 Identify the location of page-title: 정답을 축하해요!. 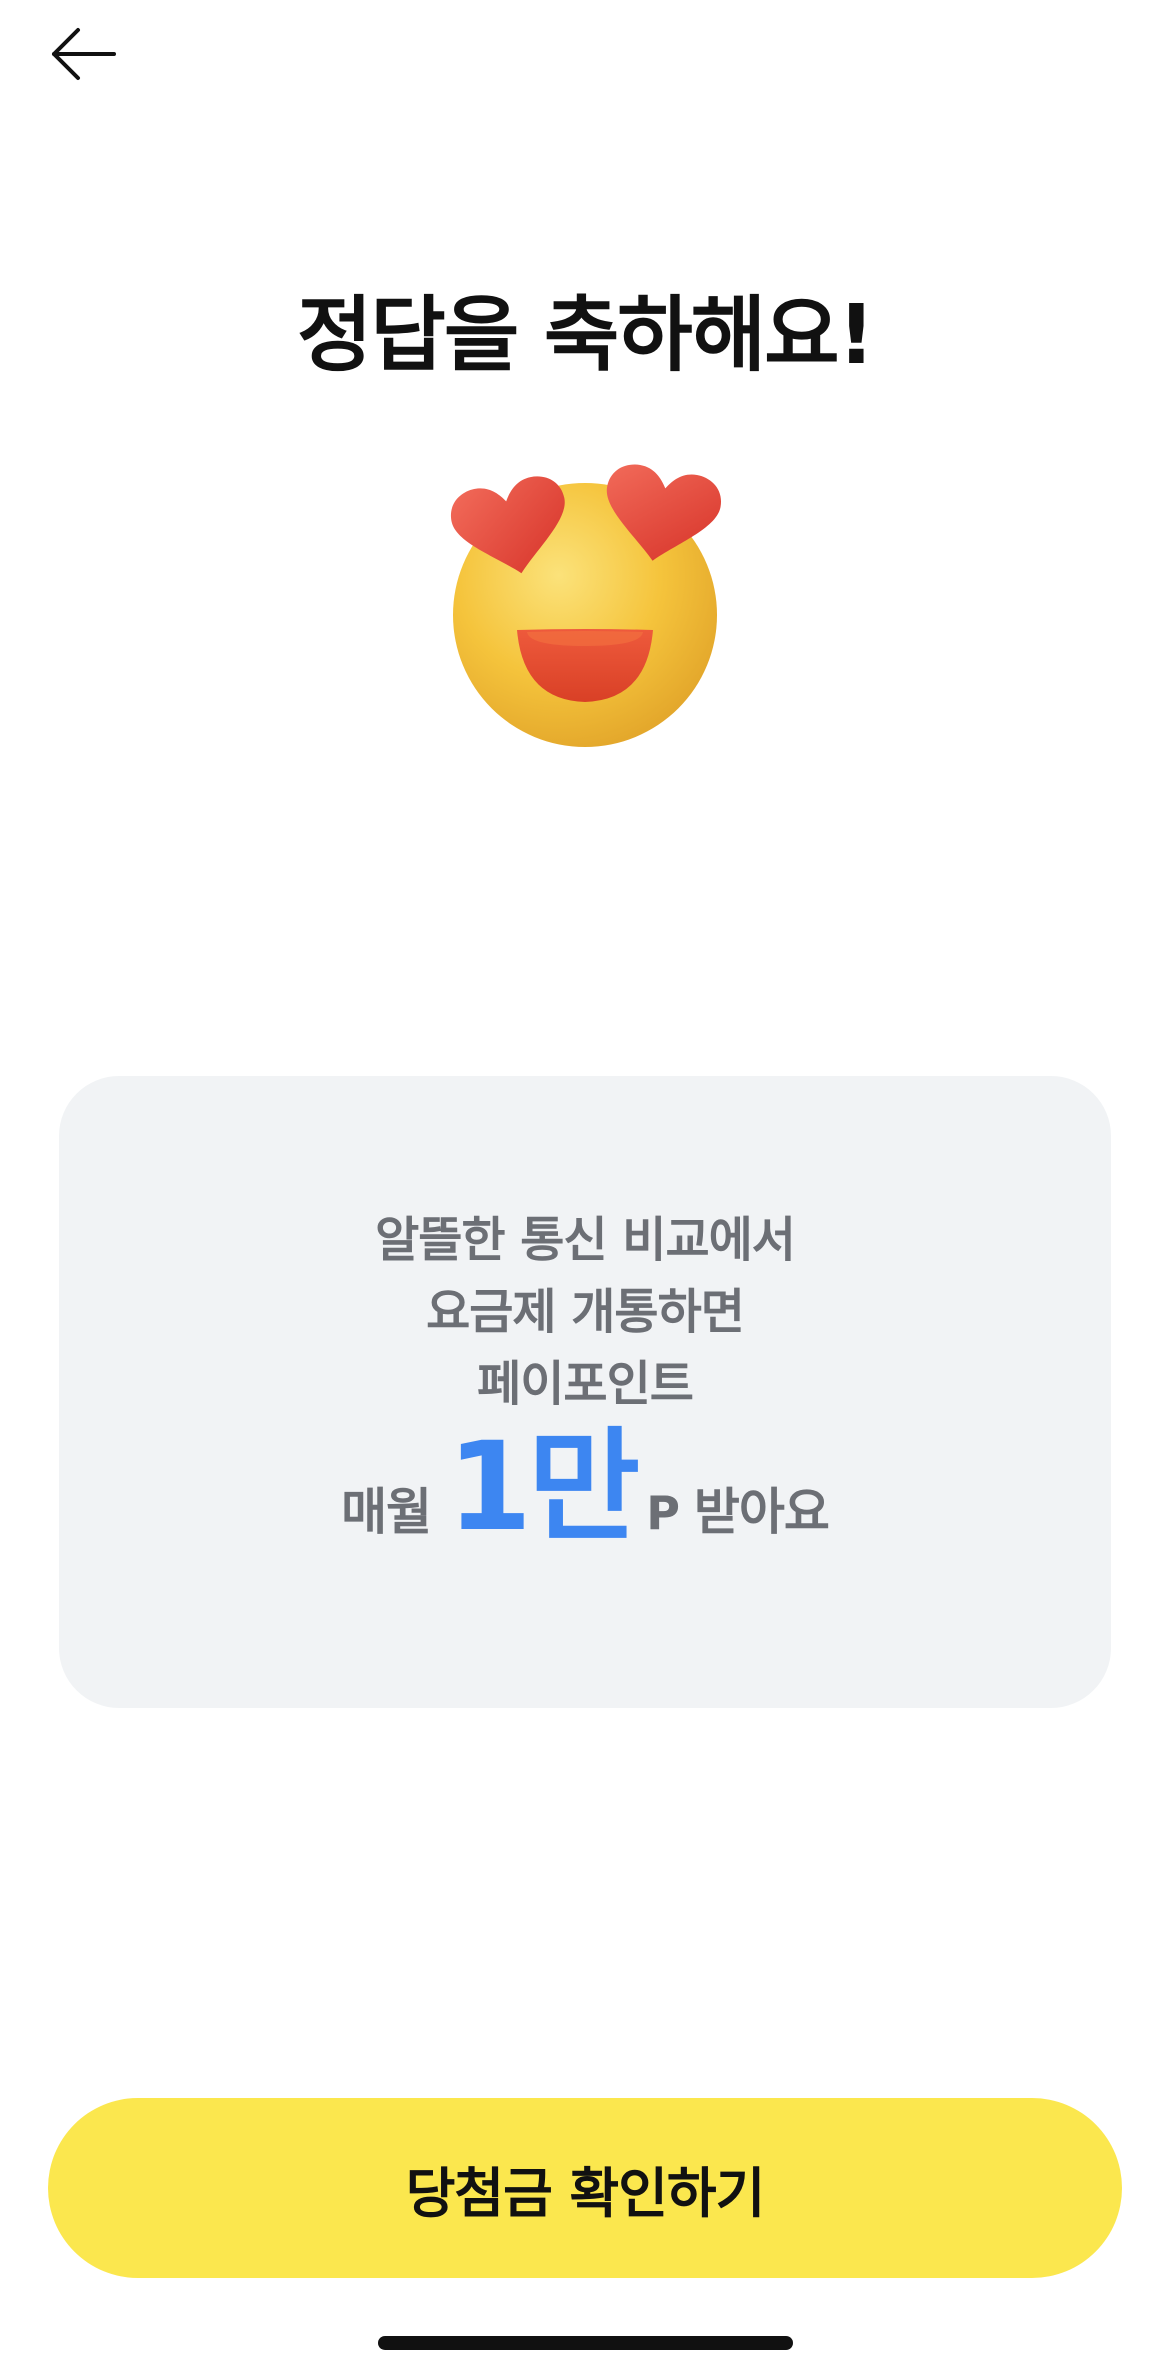
(585, 335).